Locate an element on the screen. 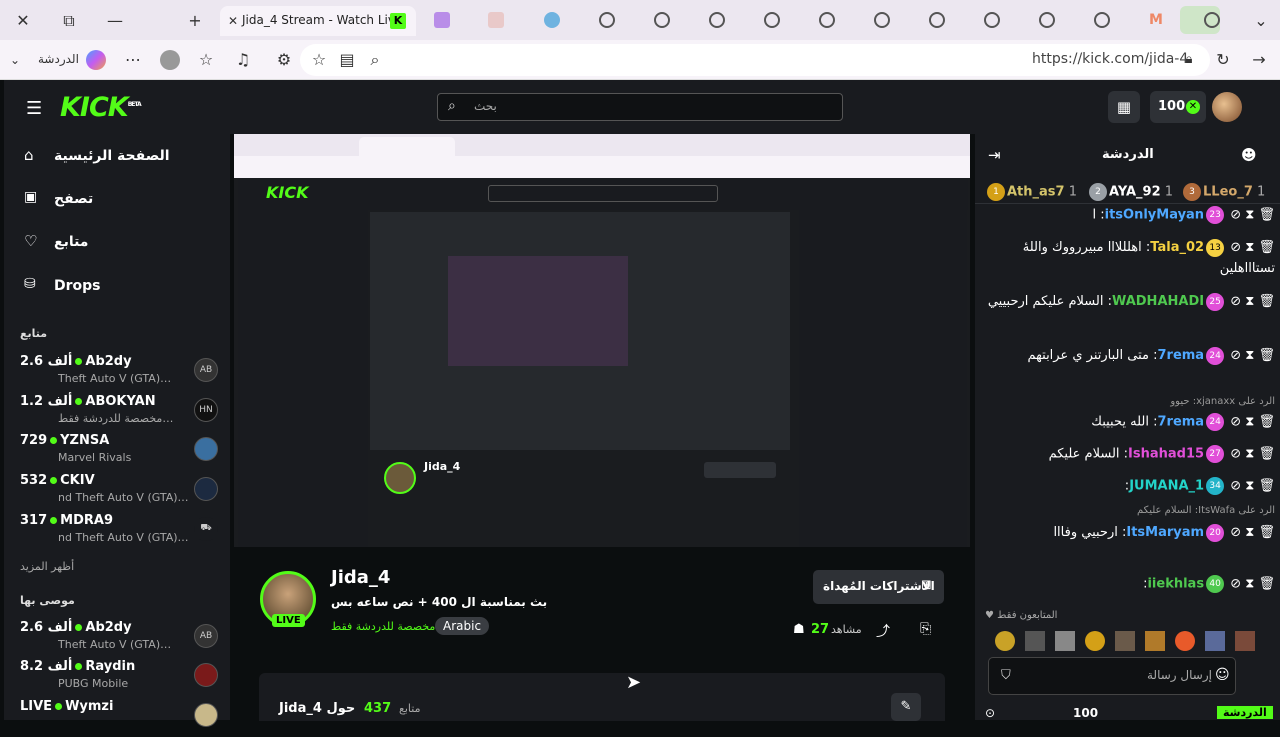 The height and width of the screenshot is (737, 1280). chat-message: 🗑 ⧗ ⊘ 27Ishahad15: السلام عليكم is located at coordinates (1130, 454).